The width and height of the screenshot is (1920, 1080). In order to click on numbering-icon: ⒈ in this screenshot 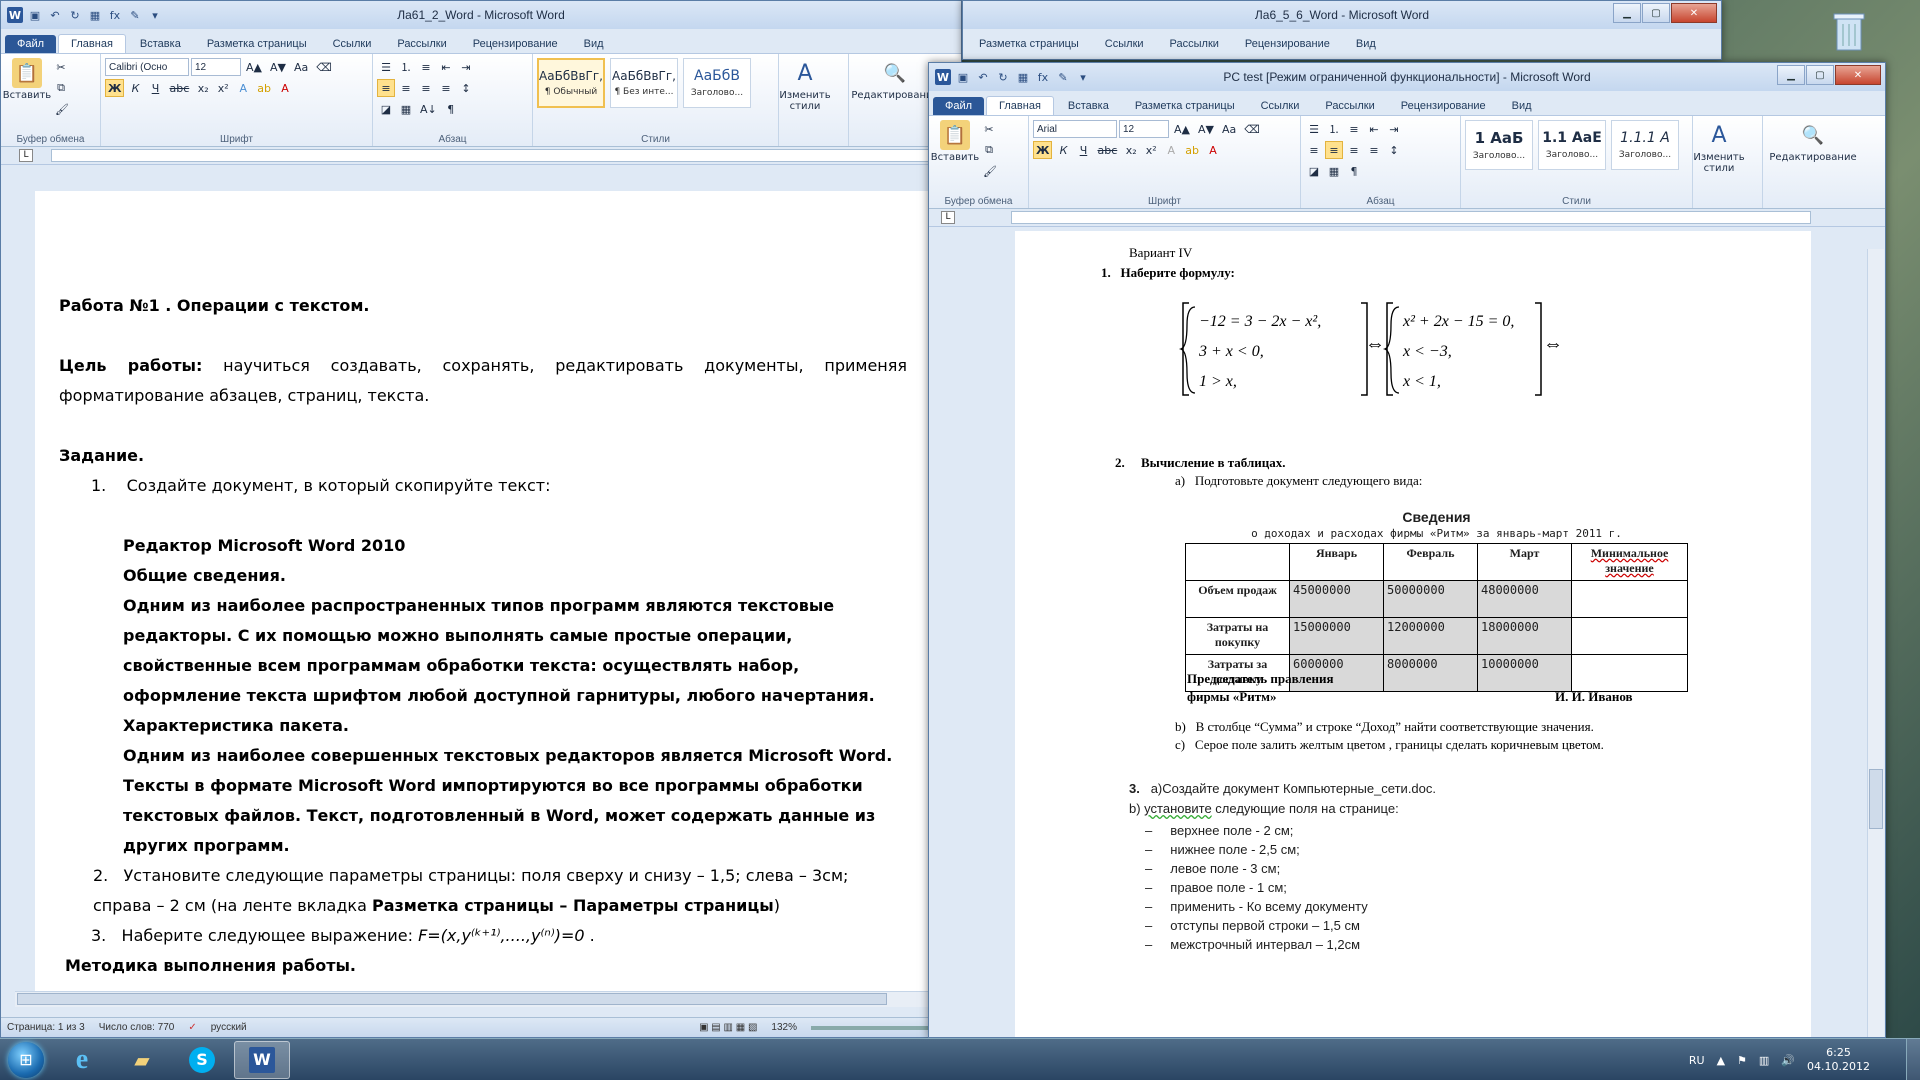, I will do `click(406, 67)`.